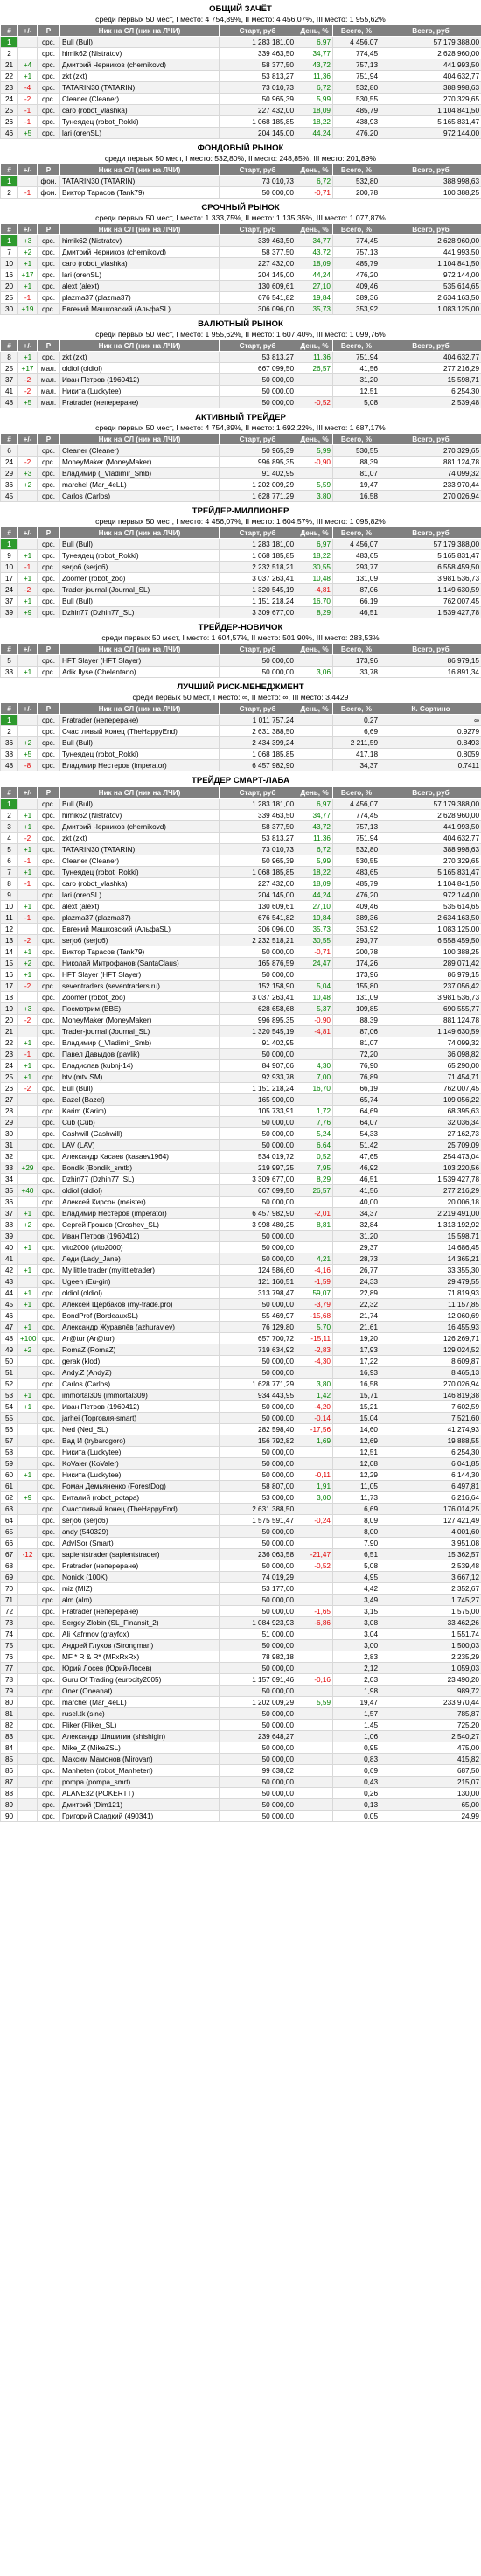 The width and height of the screenshot is (481, 2576). Describe the element at coordinates (140, 1350) in the screenshot. I see `trader-name-cell: RomaZ (RomaZ)` at that location.